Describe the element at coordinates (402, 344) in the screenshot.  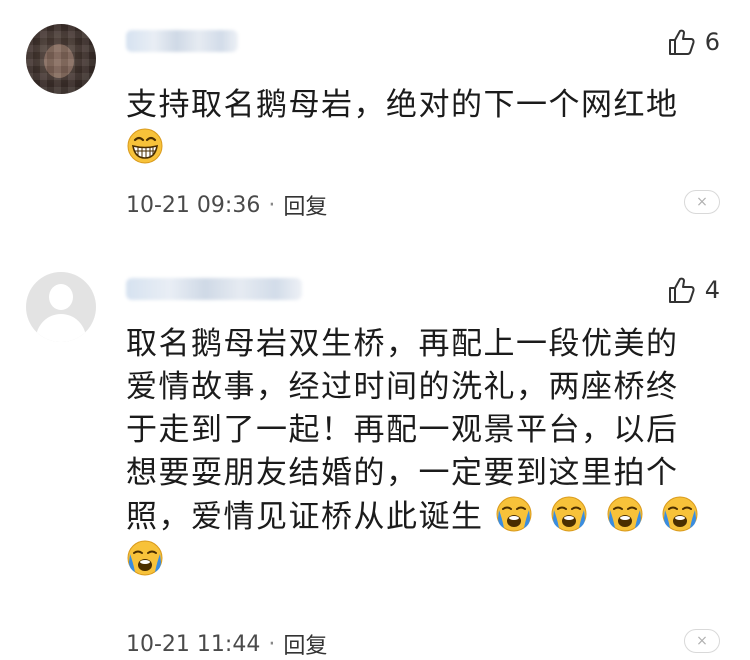
I see `comment-text-line: 取名鹅母岩双生桥，再配上一段优美的` at that location.